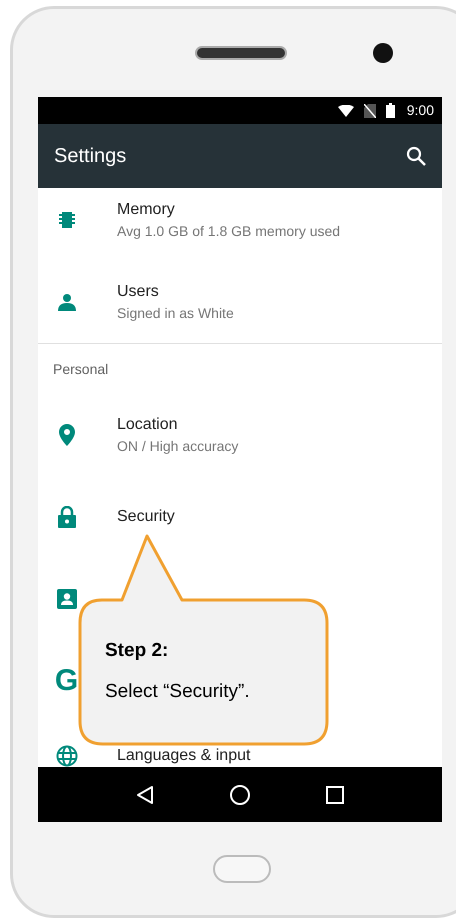 The height and width of the screenshot is (922, 456). Describe the element at coordinates (240, 435) in the screenshot. I see `settings-item: Location ON / High accuracy` at that location.